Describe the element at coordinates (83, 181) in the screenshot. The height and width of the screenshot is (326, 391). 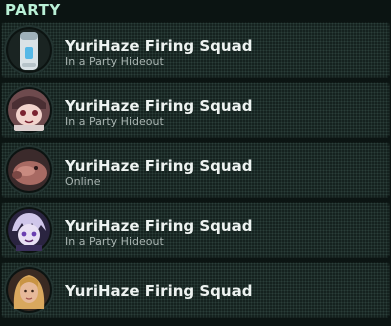
I see `member-status: Online` at that location.